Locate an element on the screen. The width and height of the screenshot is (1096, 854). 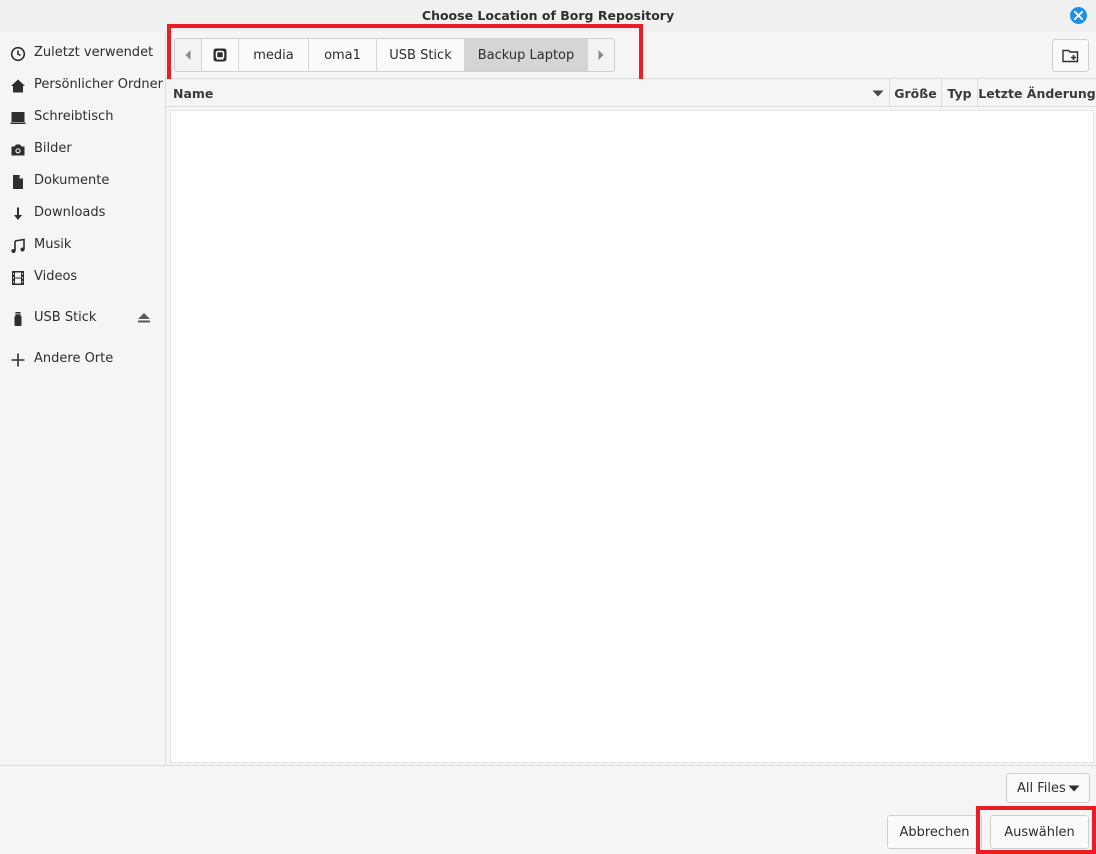
window-title: Choose Location of Borg Repository is located at coordinates (548, 15).